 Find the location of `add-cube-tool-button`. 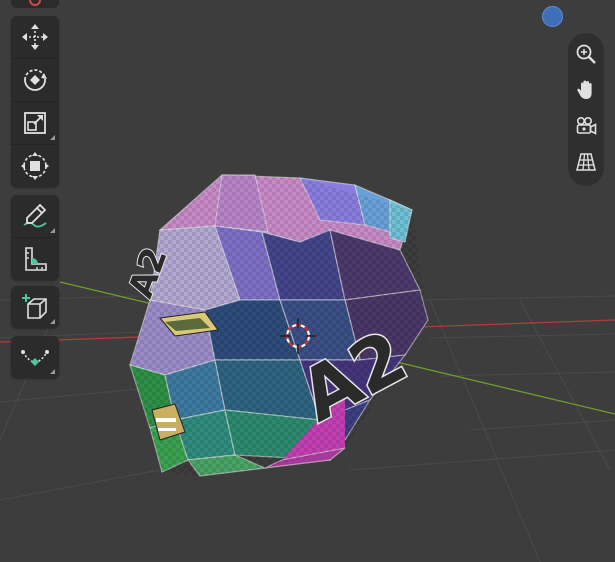

add-cube-tool-button is located at coordinates (35, 307).